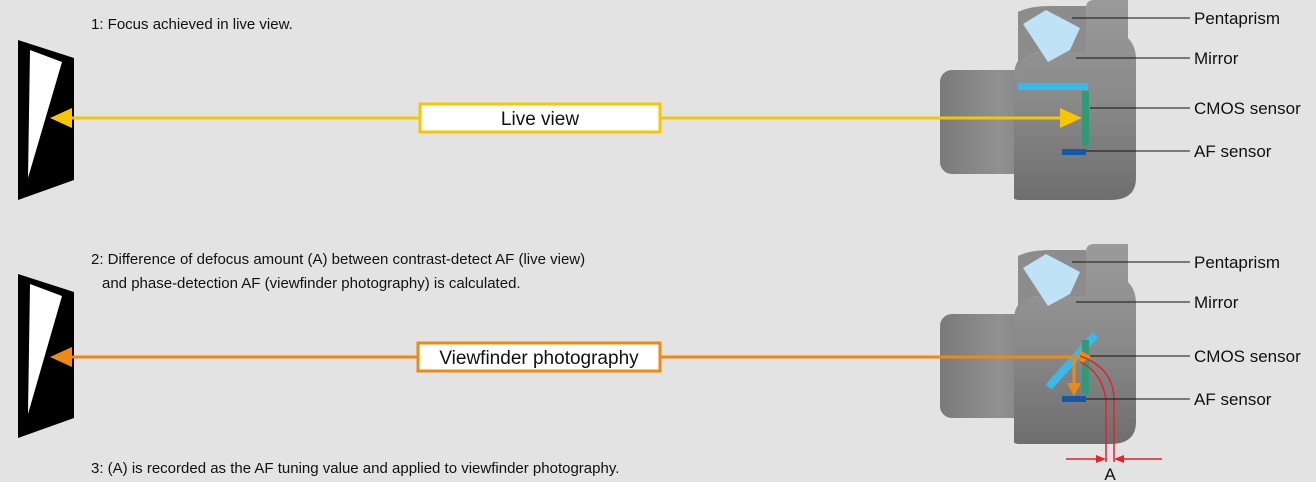 The image size is (1316, 482). Describe the element at coordinates (1101, 459) in the screenshot. I see `dimension-arrow-left` at that location.